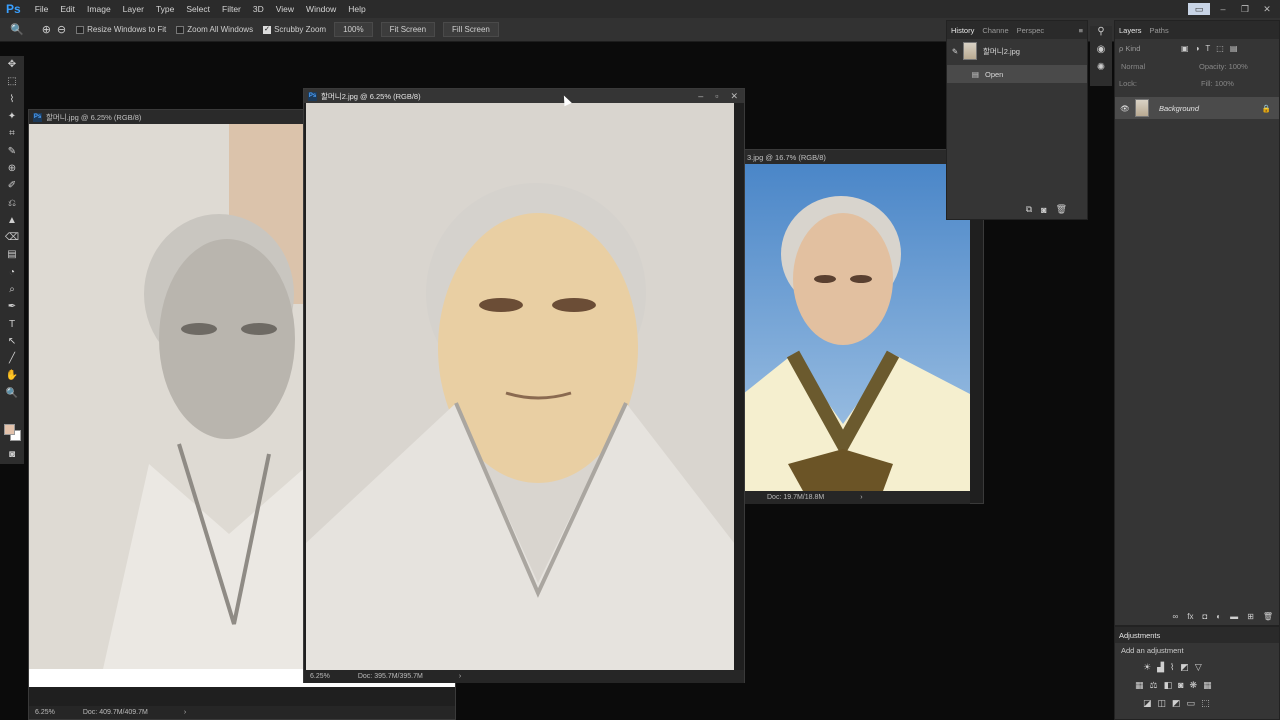 This screenshot has height=720, width=1280. I want to click on new-document-from-state-icon: ⧉, so click(1029, 209).